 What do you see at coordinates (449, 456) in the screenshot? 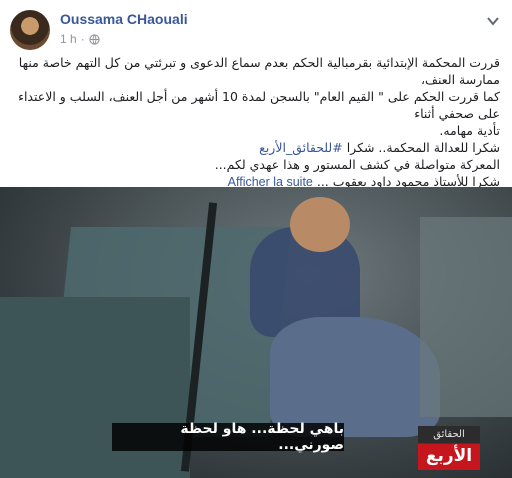
I see `logo-line-2: الأربع` at bounding box center [449, 456].